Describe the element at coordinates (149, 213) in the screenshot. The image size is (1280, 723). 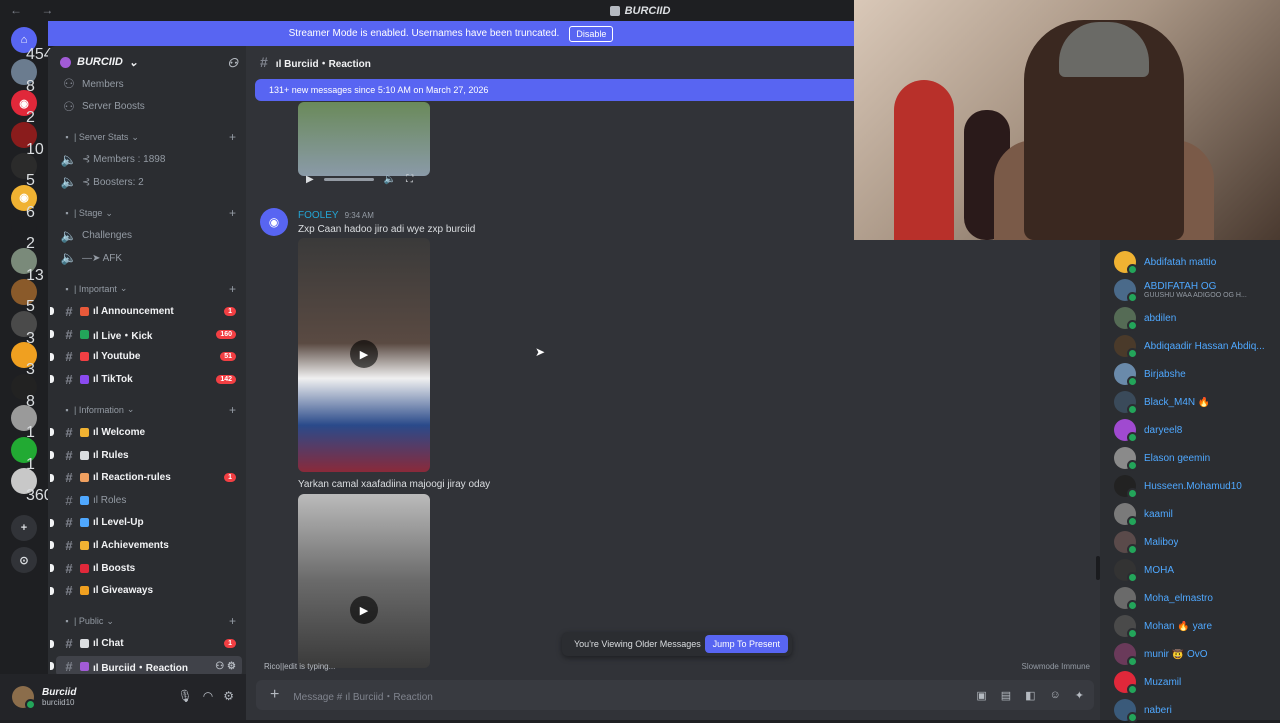
I see `channel-category: ▪ | Stage ⌄ +` at that location.